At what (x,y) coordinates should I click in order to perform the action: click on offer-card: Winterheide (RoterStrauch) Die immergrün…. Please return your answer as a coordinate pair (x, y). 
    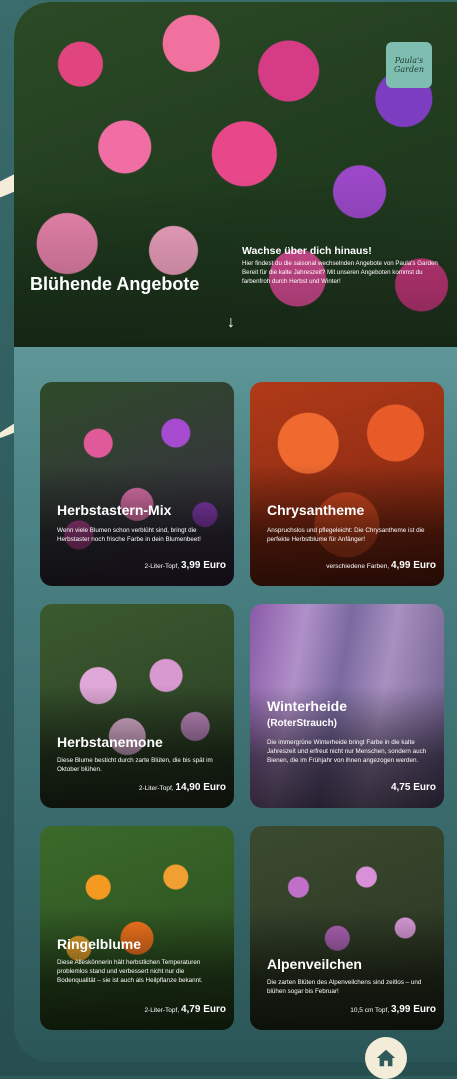
    Looking at the image, I should click on (347, 706).